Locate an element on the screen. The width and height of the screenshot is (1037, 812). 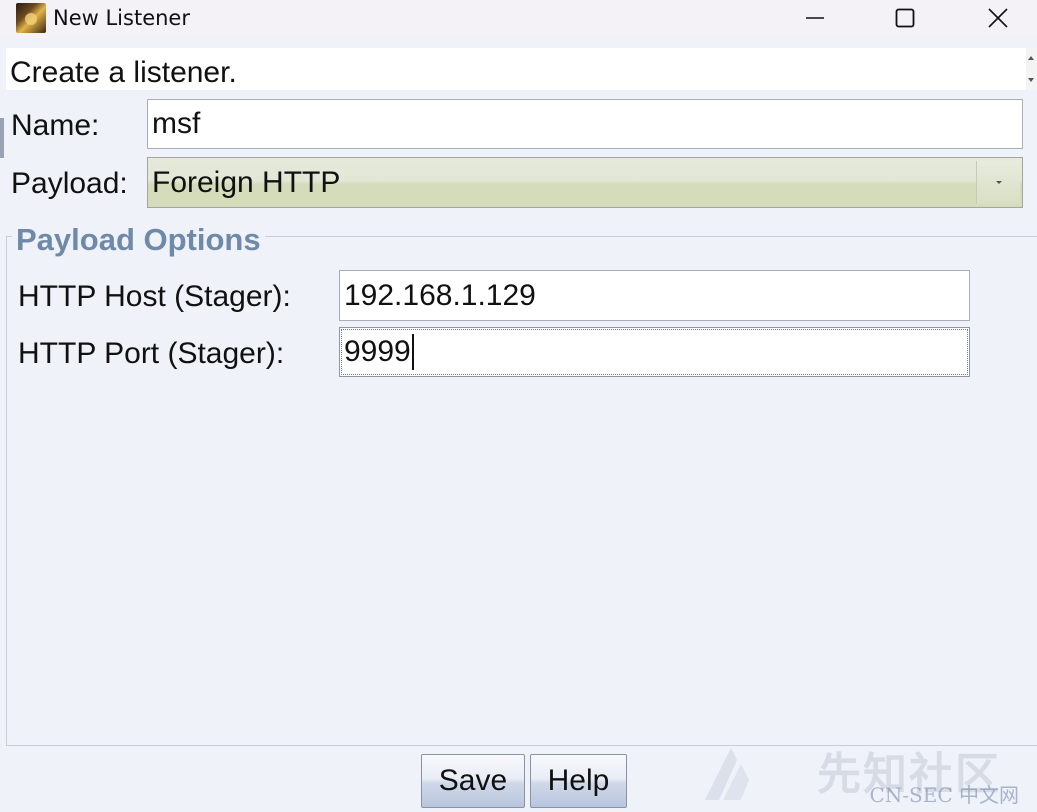
payload-label: Payload: is located at coordinates (69, 183).